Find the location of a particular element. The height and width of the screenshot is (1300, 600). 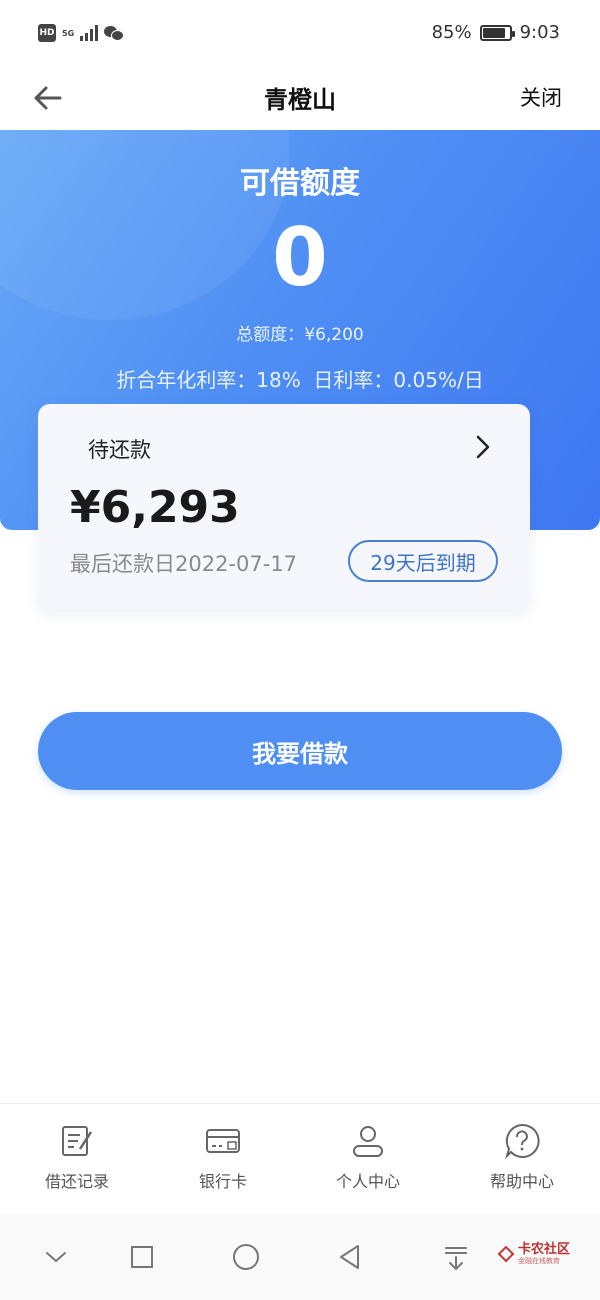

watermark: 卡农社区 金融在线教育 is located at coordinates (533, 1254).